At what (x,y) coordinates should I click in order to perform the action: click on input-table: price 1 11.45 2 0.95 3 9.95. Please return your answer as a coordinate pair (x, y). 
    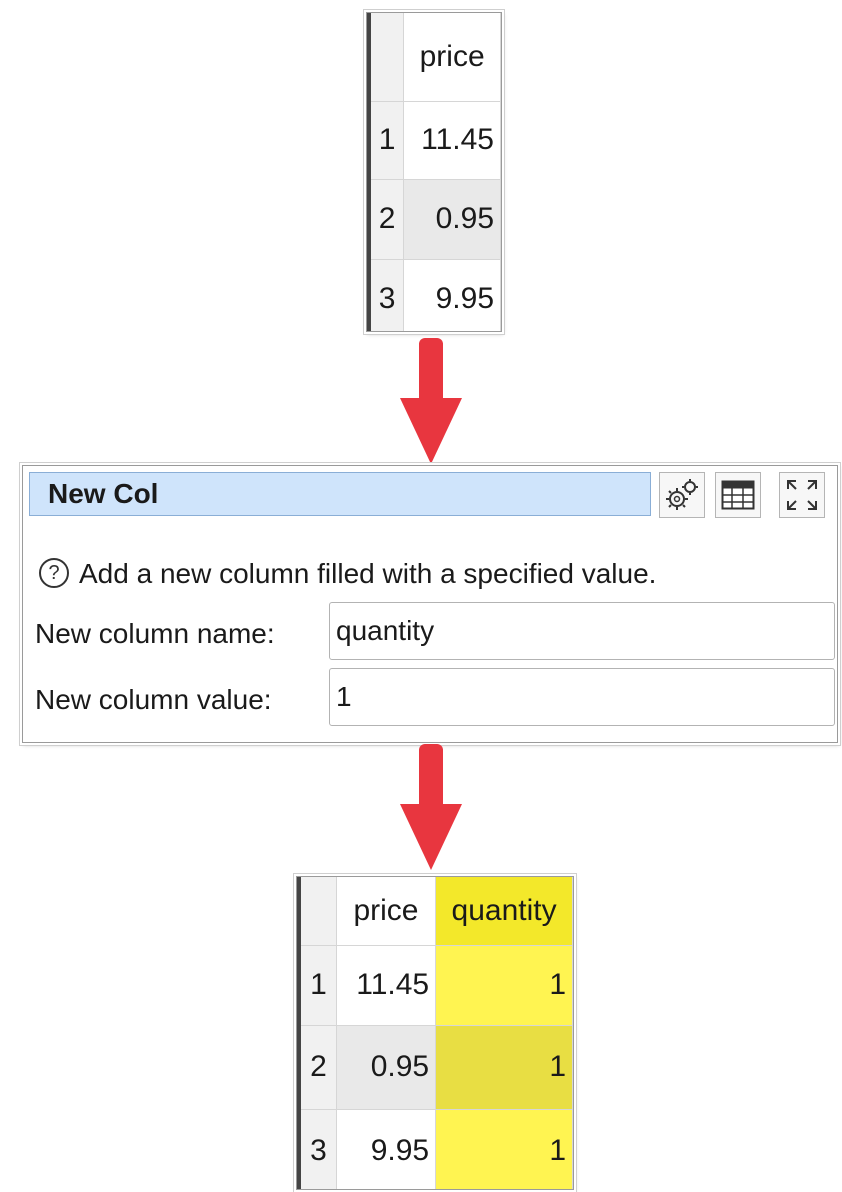
    Looking at the image, I should click on (434, 172).